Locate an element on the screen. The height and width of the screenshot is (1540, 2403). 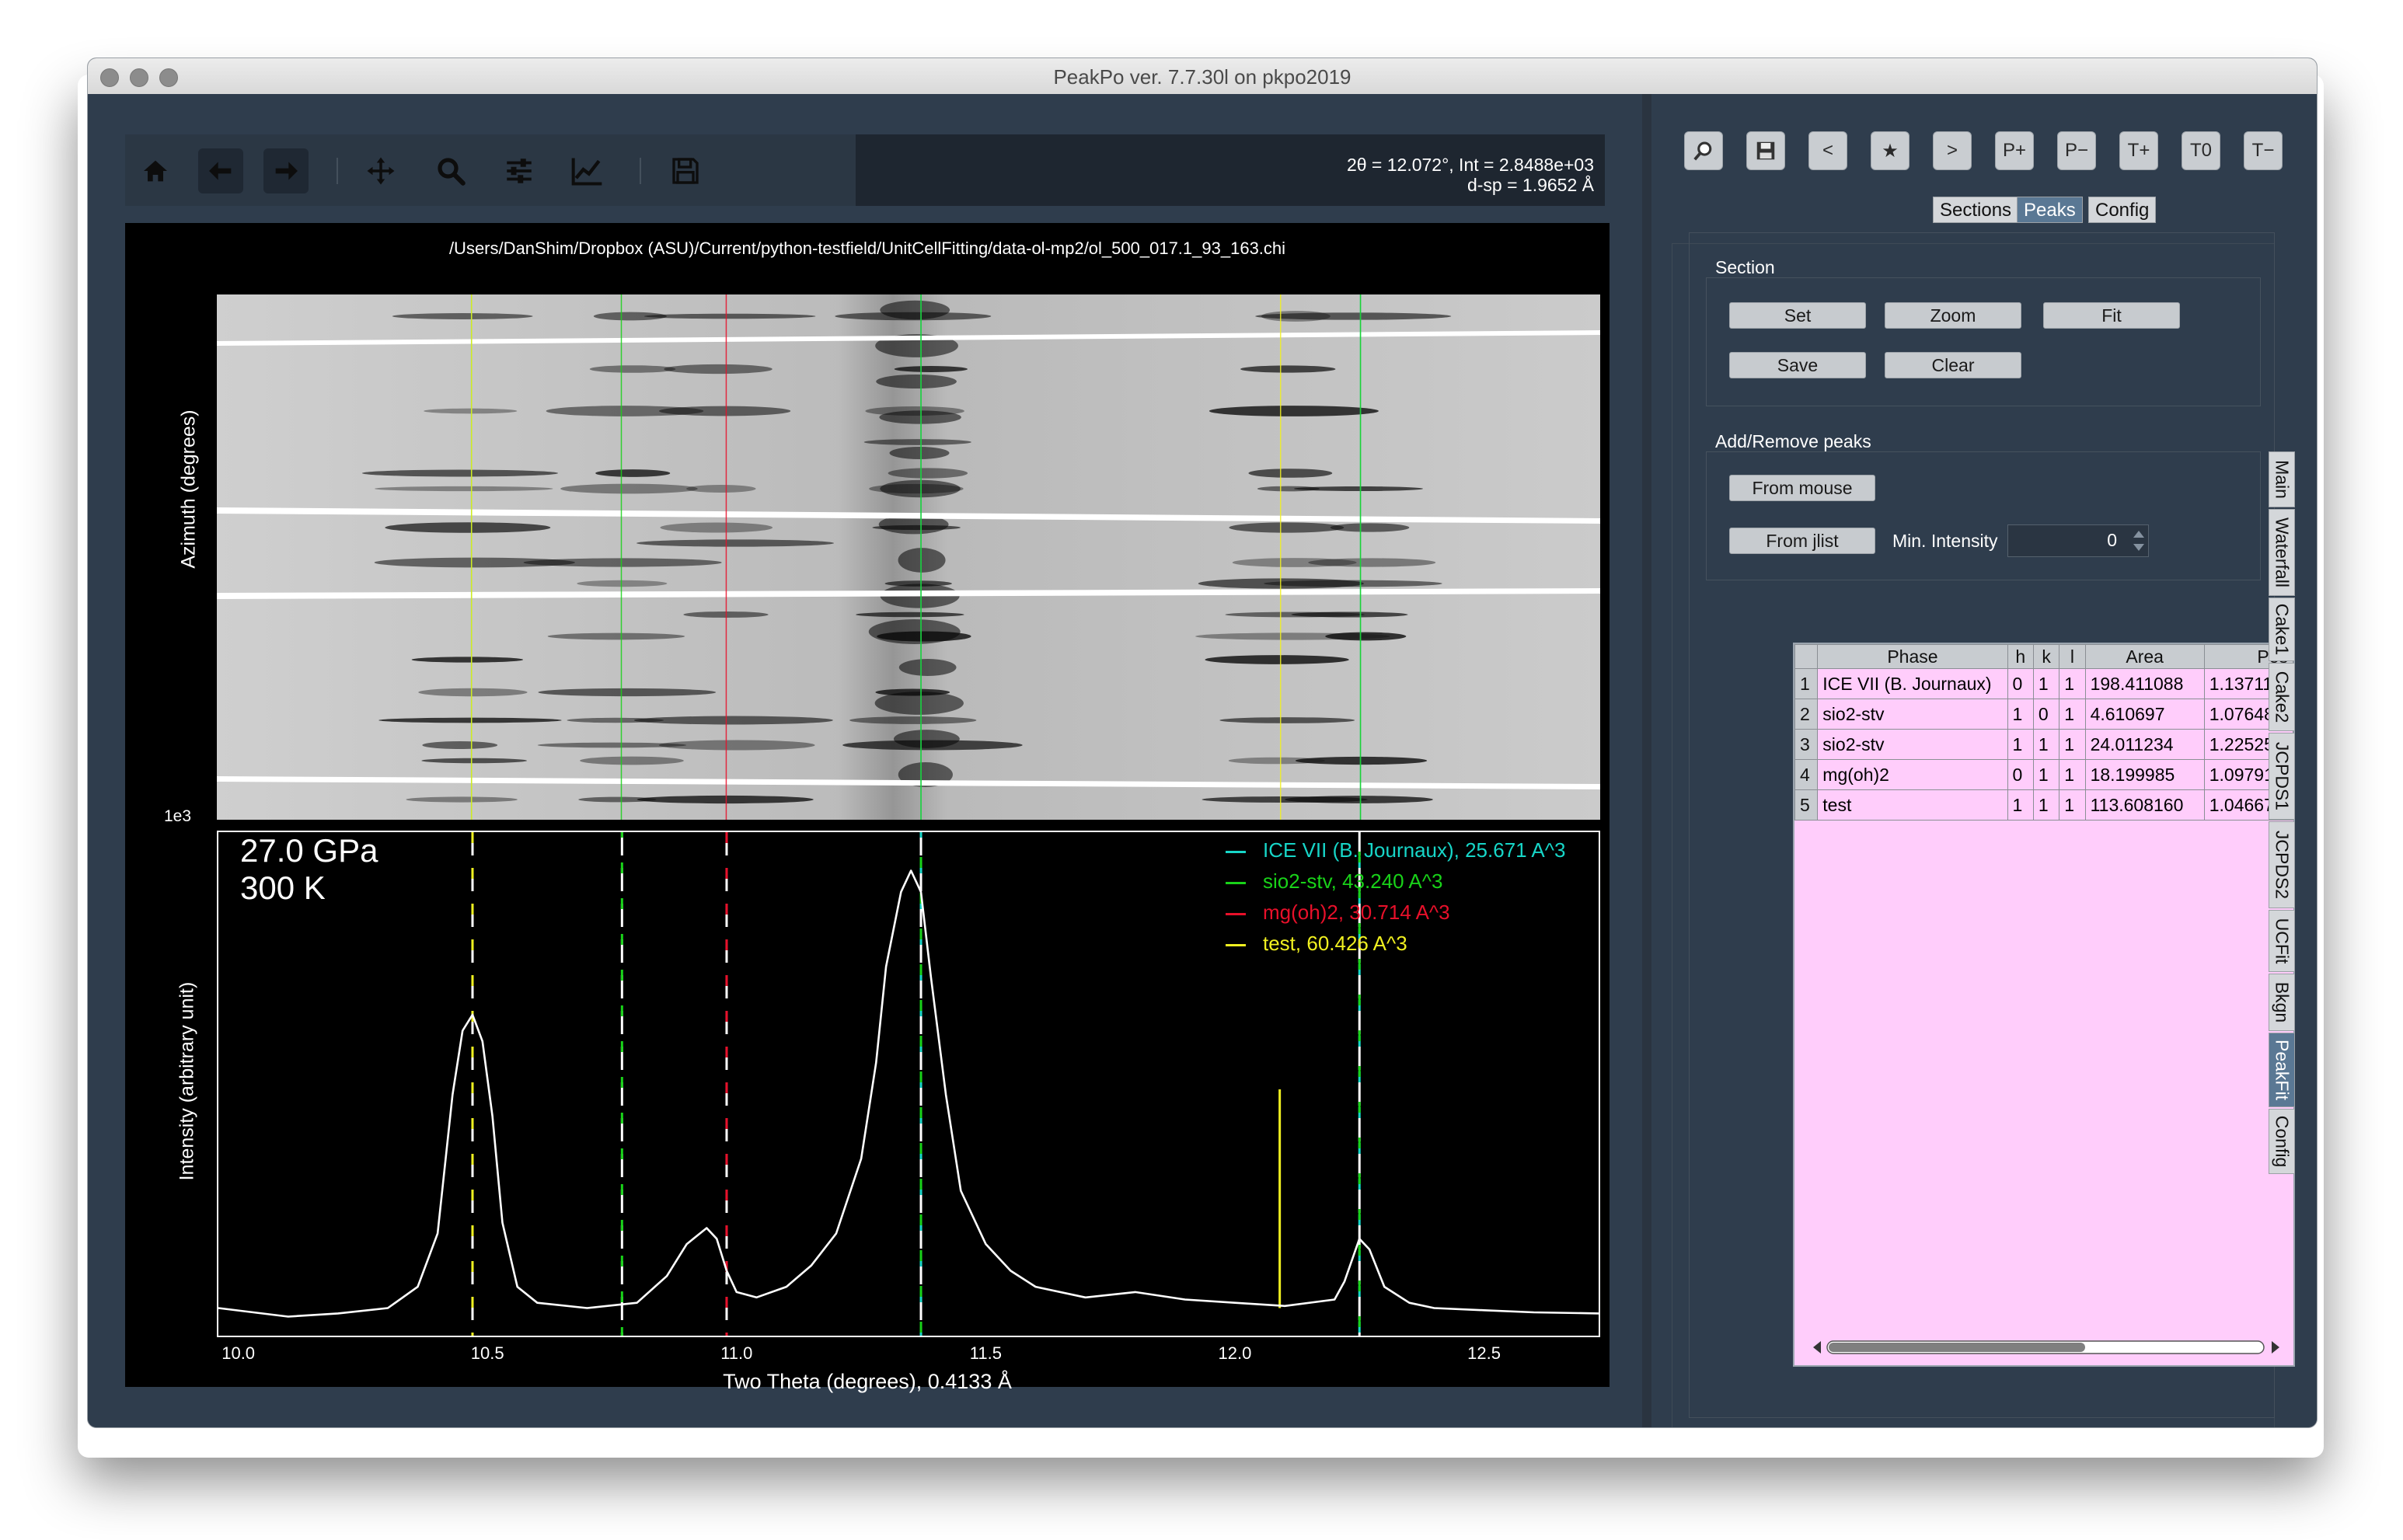
x-tick-label: 10.0 is located at coordinates (238, 1353).